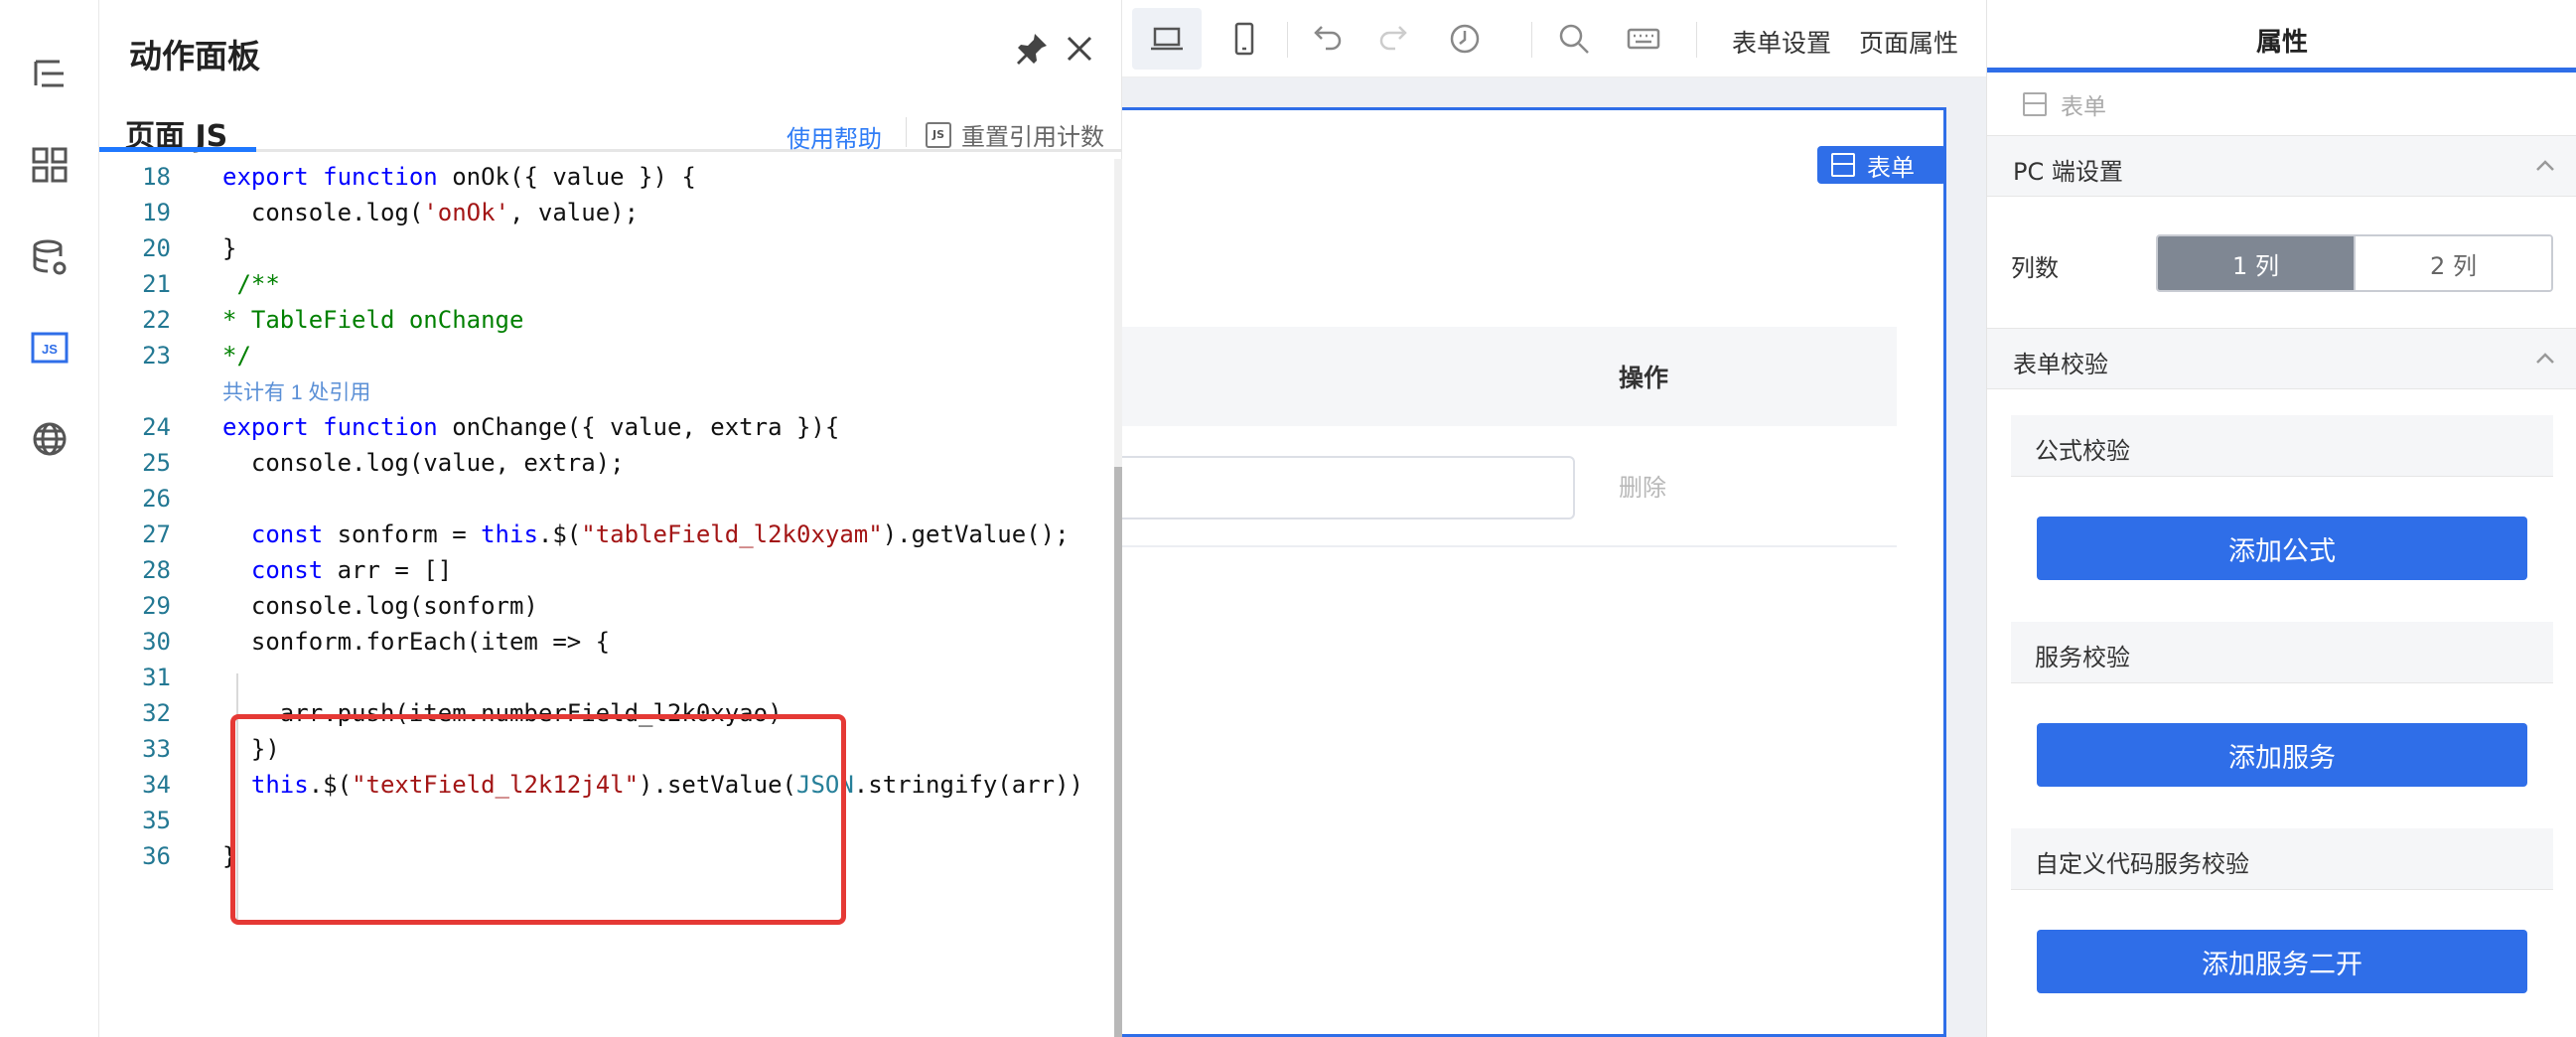 The height and width of the screenshot is (1037, 2576). Describe the element at coordinates (251, 284) in the screenshot. I see `code-text: /**` at that location.